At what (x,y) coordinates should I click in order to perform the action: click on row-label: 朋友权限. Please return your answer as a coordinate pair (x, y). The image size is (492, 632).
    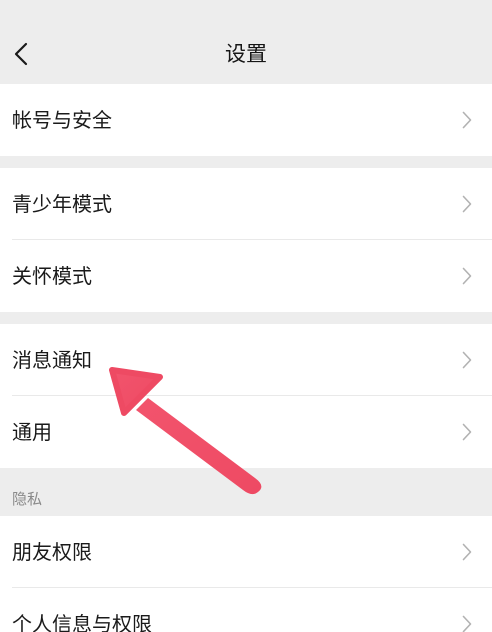
    Looking at the image, I should click on (52, 552).